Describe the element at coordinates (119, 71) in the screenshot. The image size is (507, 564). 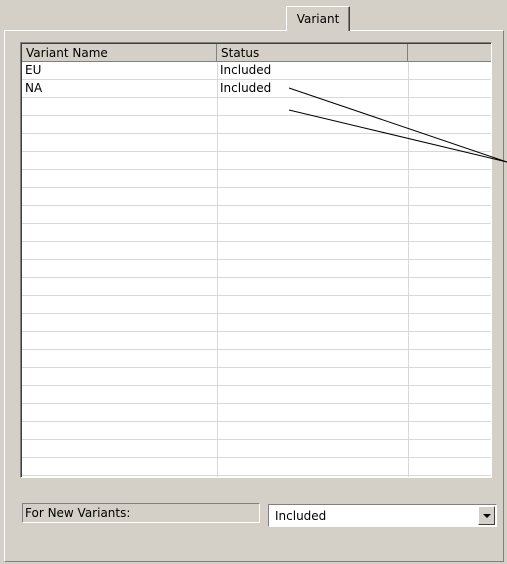
I see `table-row-eu-name: EU` at that location.